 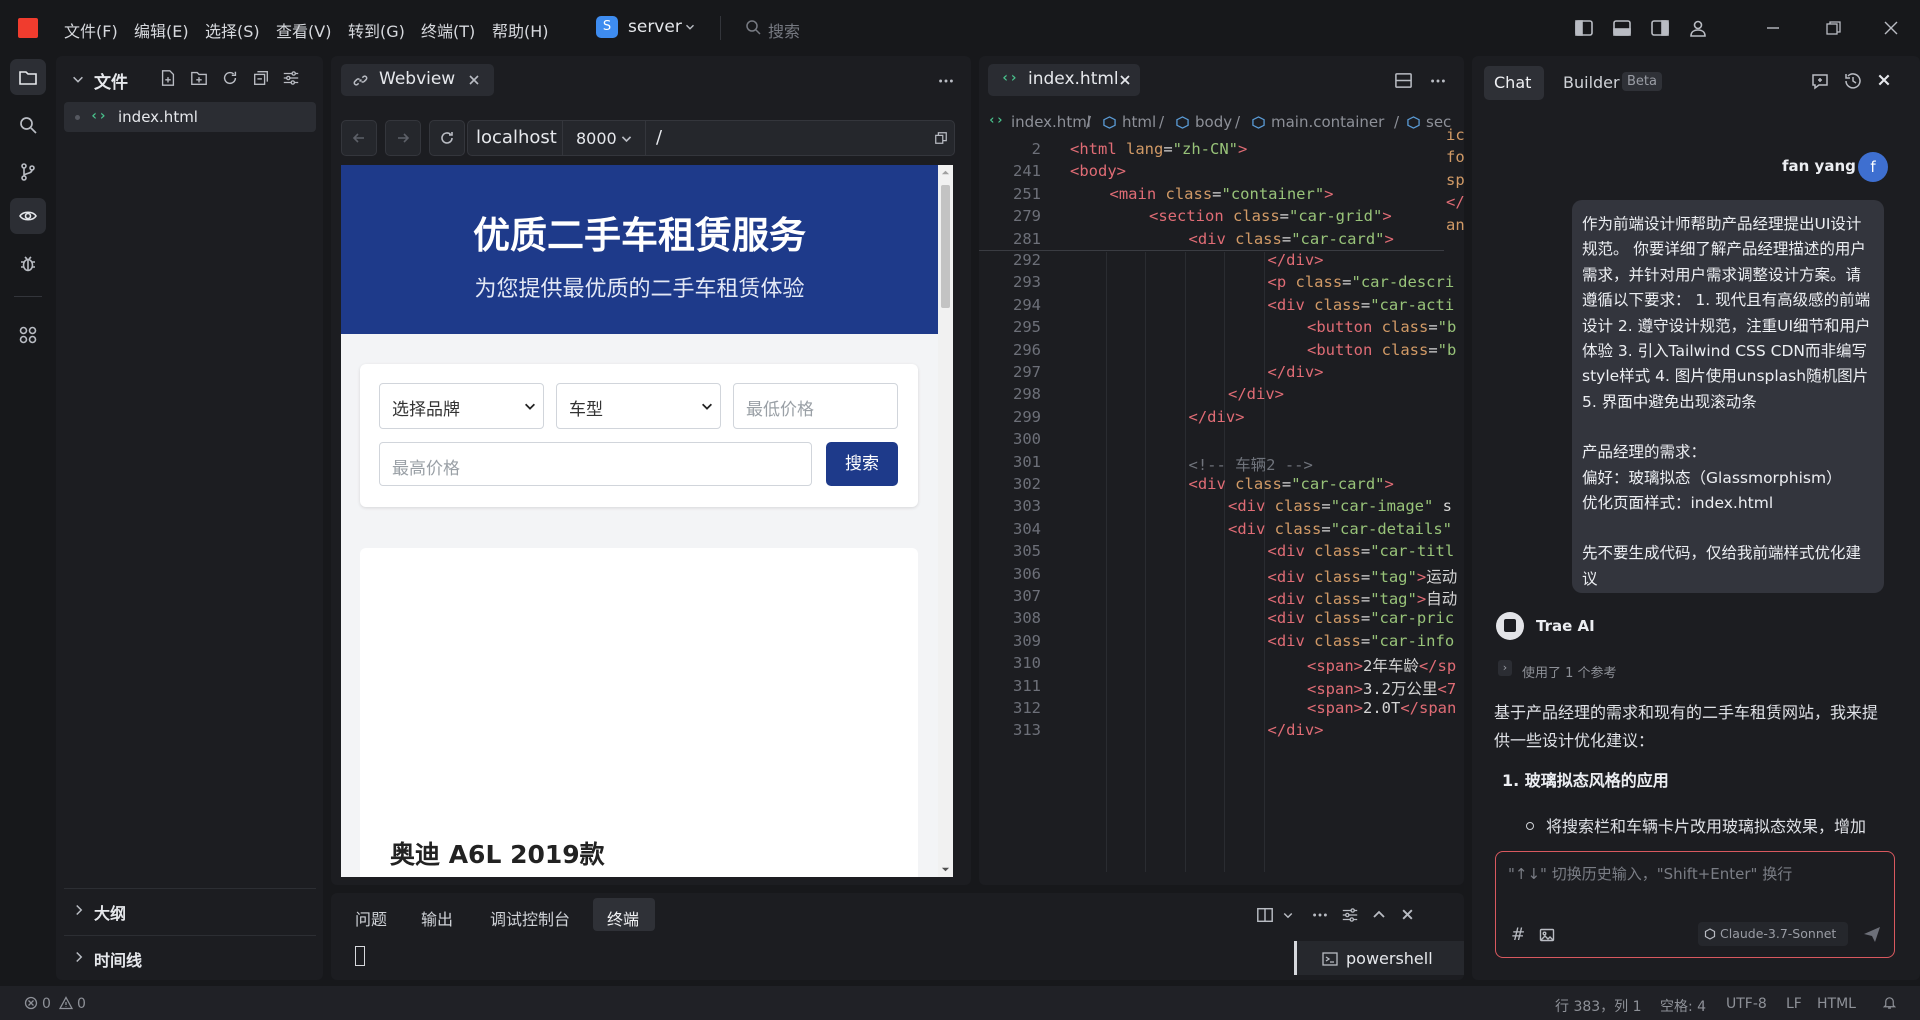 I want to click on tab-webview: Webview, so click(x=417, y=80).